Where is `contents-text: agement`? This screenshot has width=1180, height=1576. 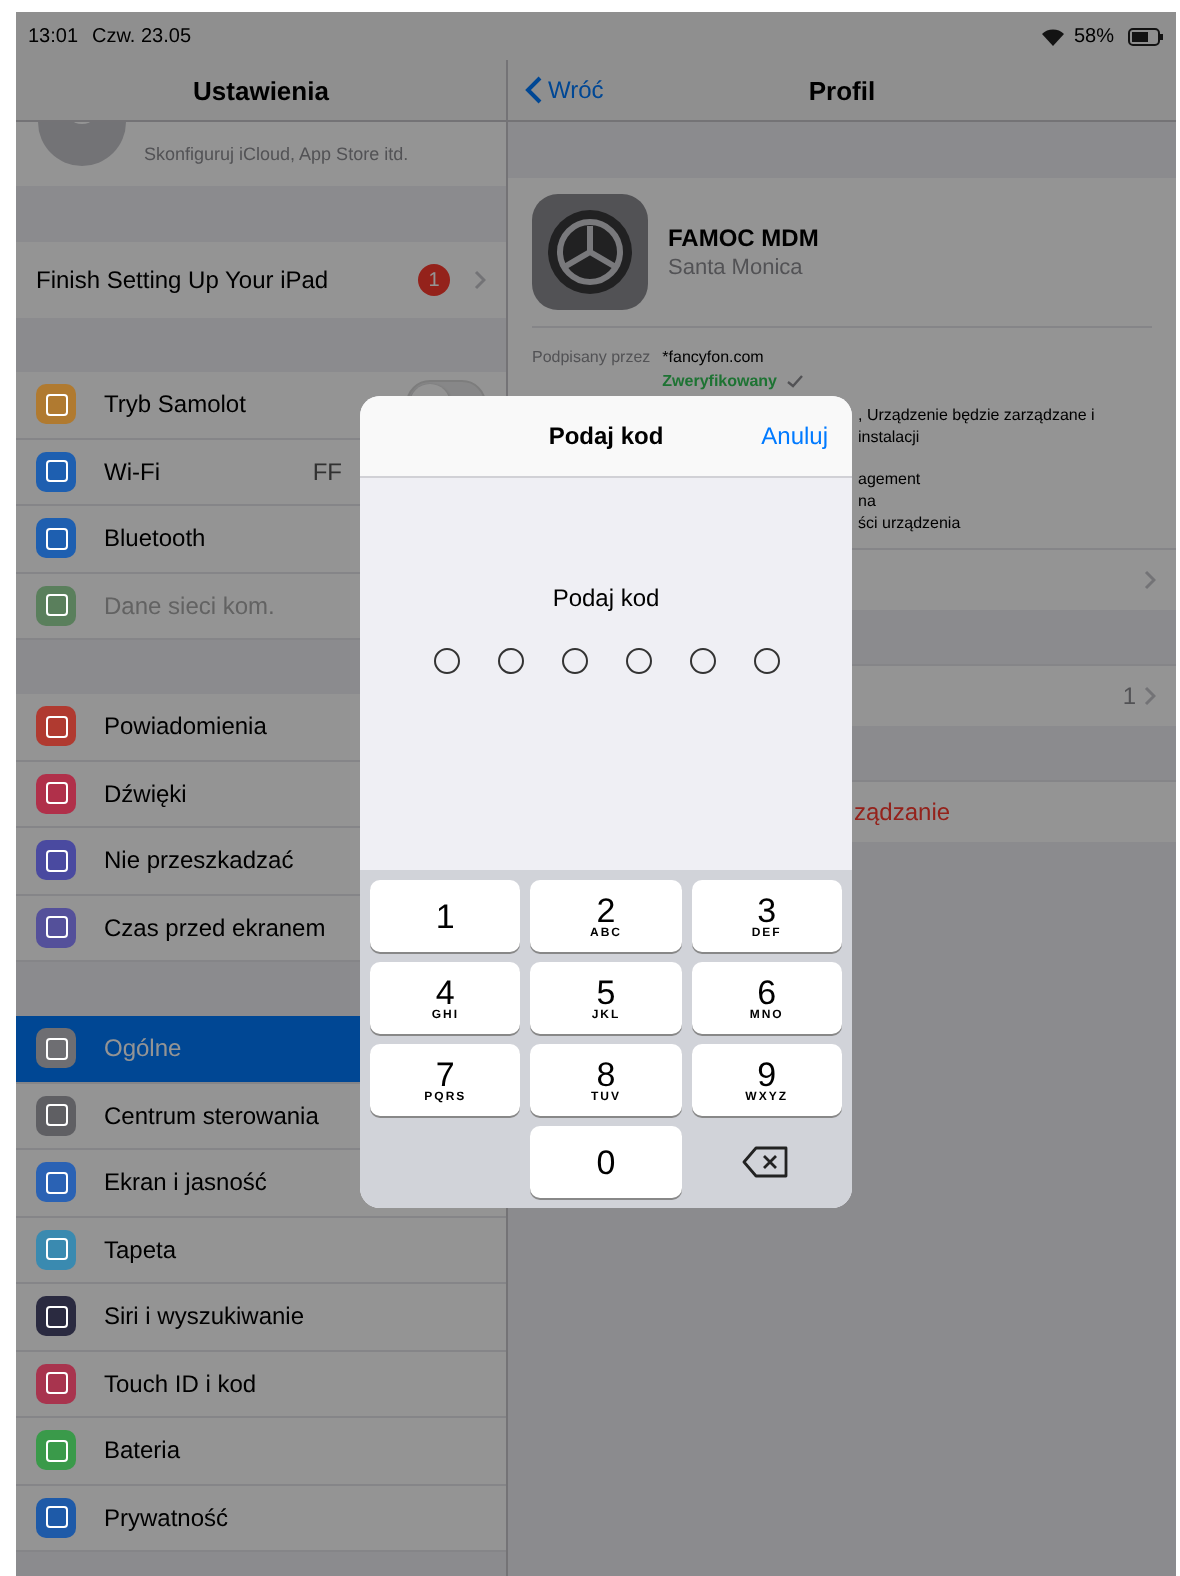
contents-text: agement is located at coordinates (890, 479).